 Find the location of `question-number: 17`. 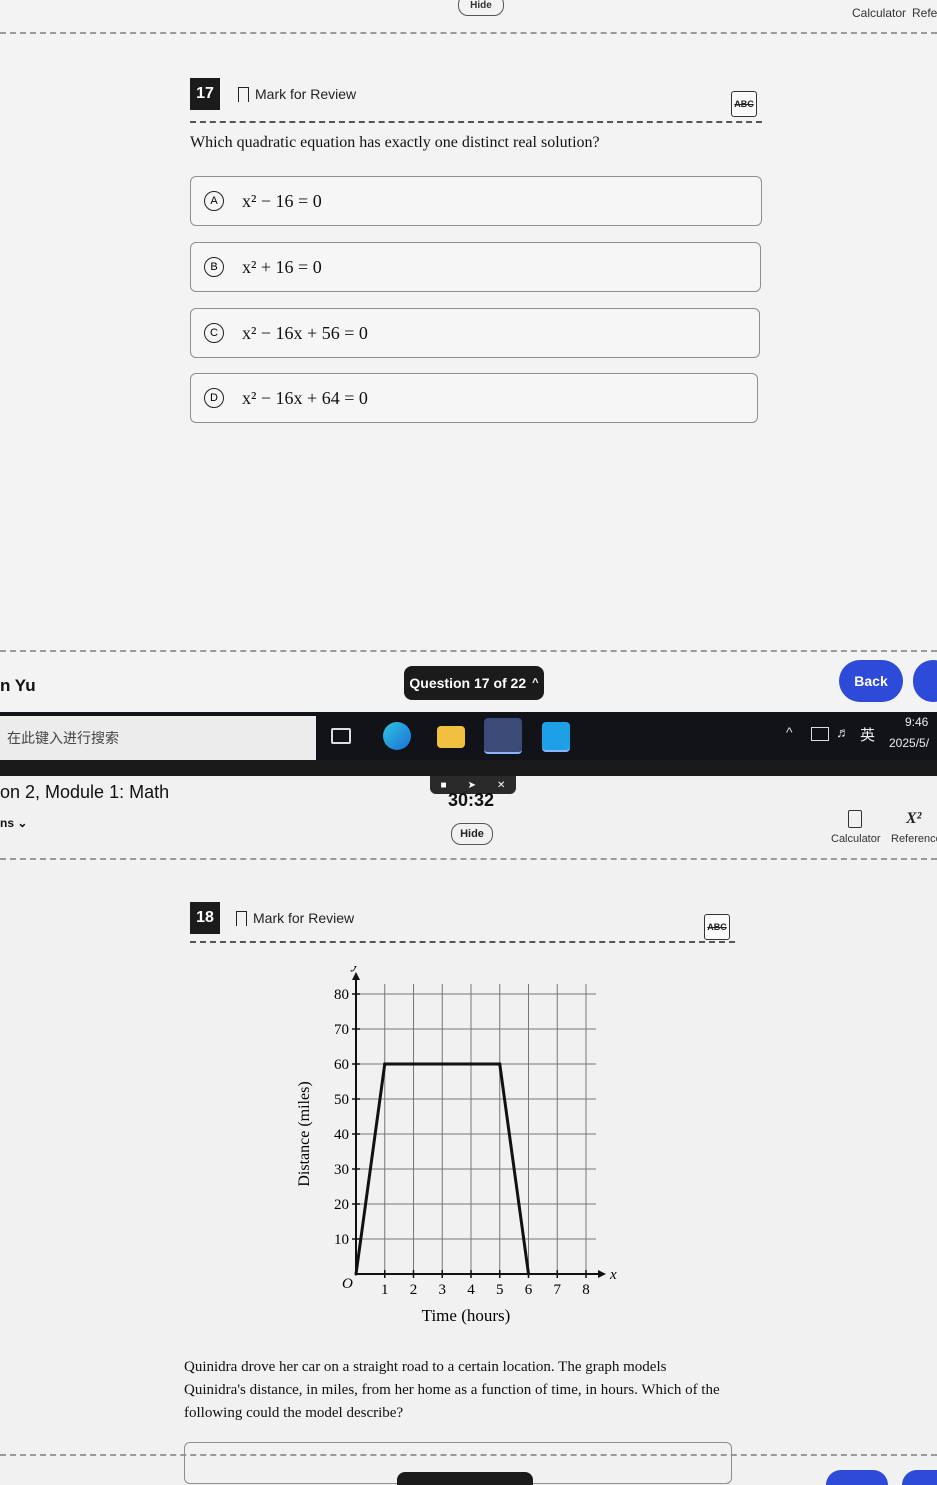

question-number: 17 is located at coordinates (205, 94).